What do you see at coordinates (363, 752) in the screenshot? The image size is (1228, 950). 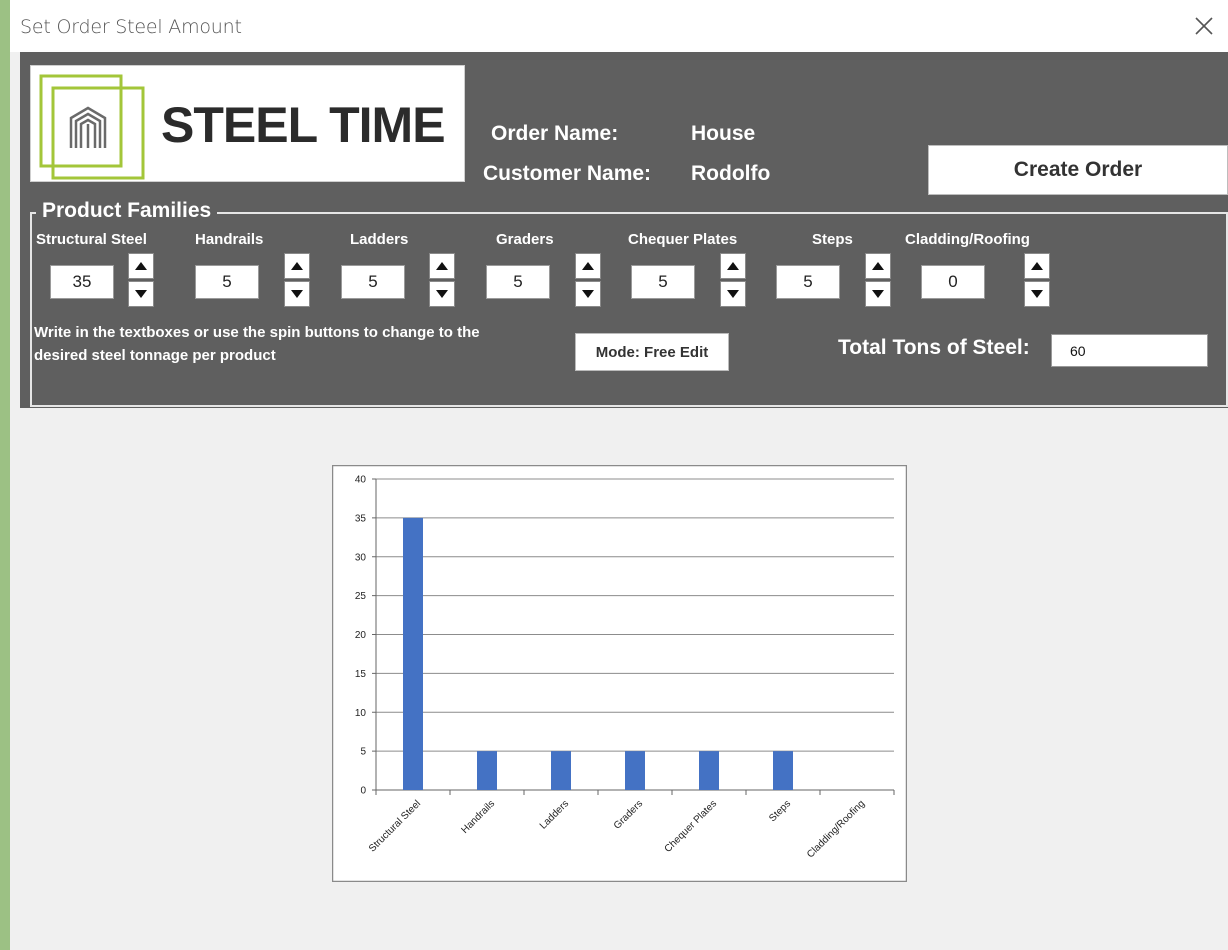 I see `y-tick-label: 5` at bounding box center [363, 752].